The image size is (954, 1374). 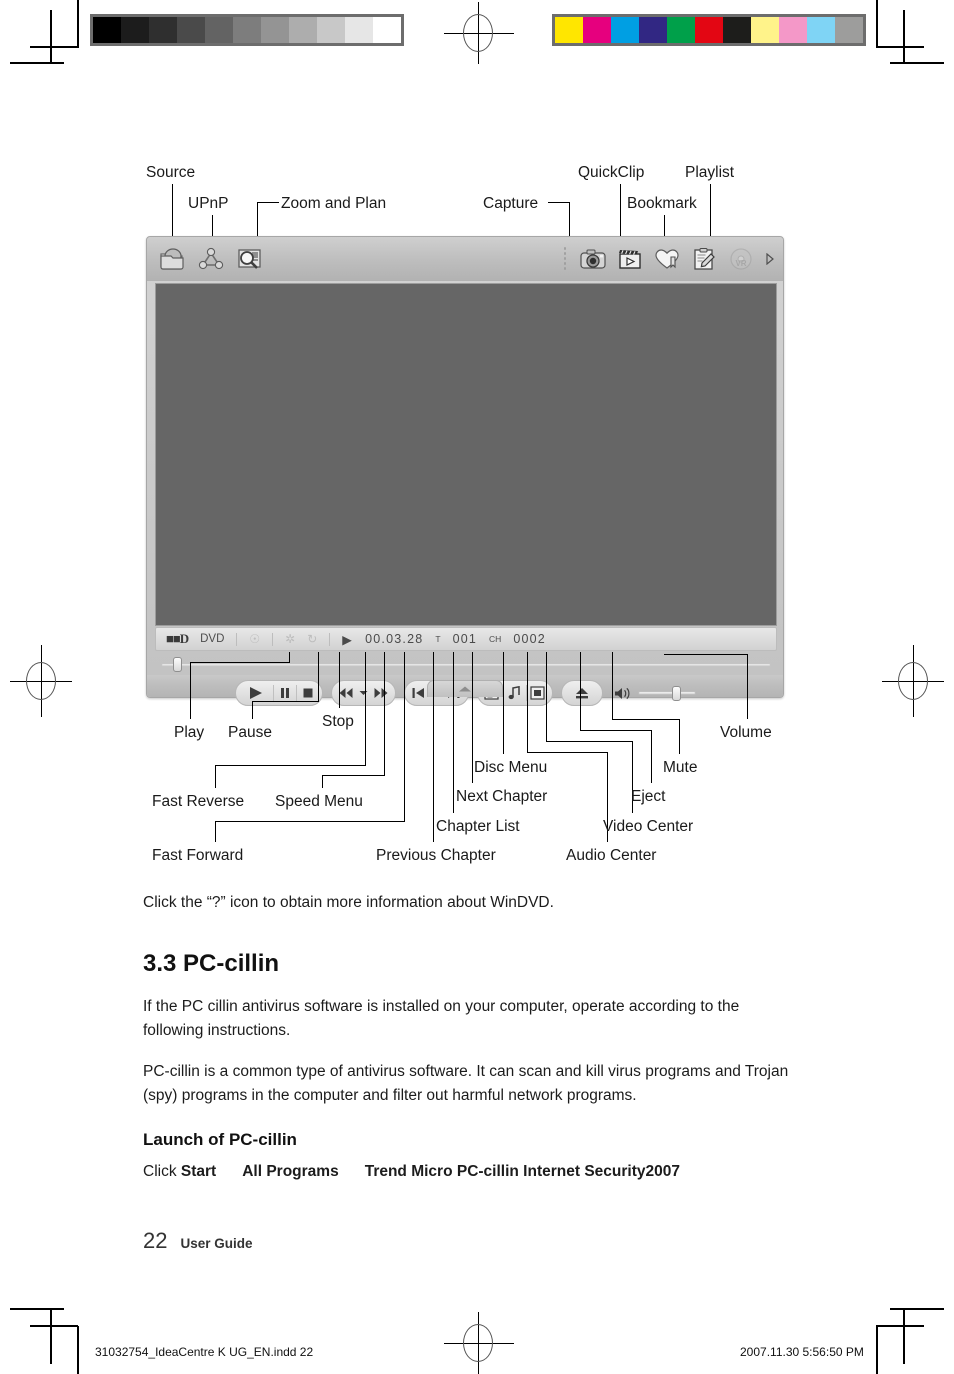 I want to click on leader-speed-h, so click(x=353, y=776).